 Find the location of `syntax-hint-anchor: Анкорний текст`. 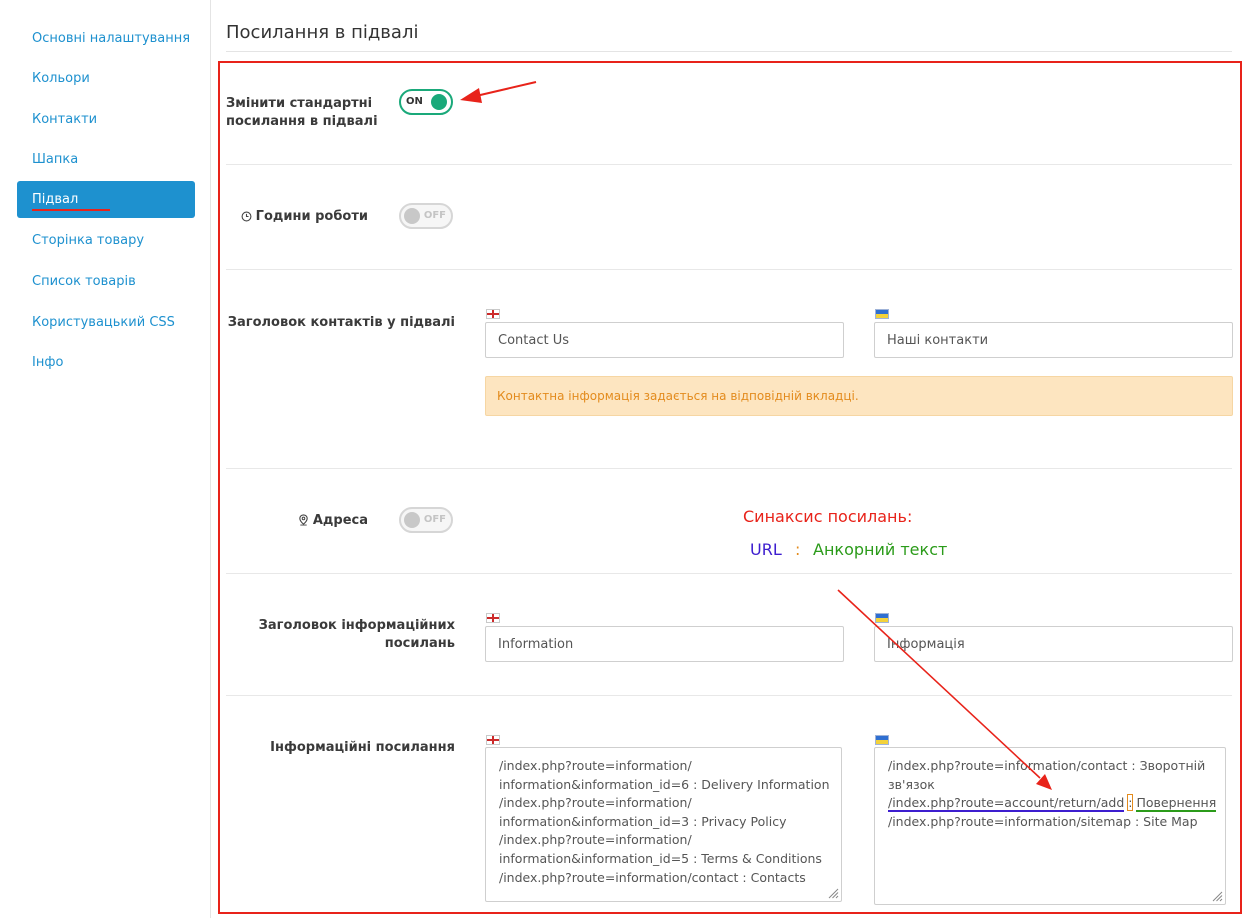

syntax-hint-anchor: Анкорний текст is located at coordinates (880, 549).